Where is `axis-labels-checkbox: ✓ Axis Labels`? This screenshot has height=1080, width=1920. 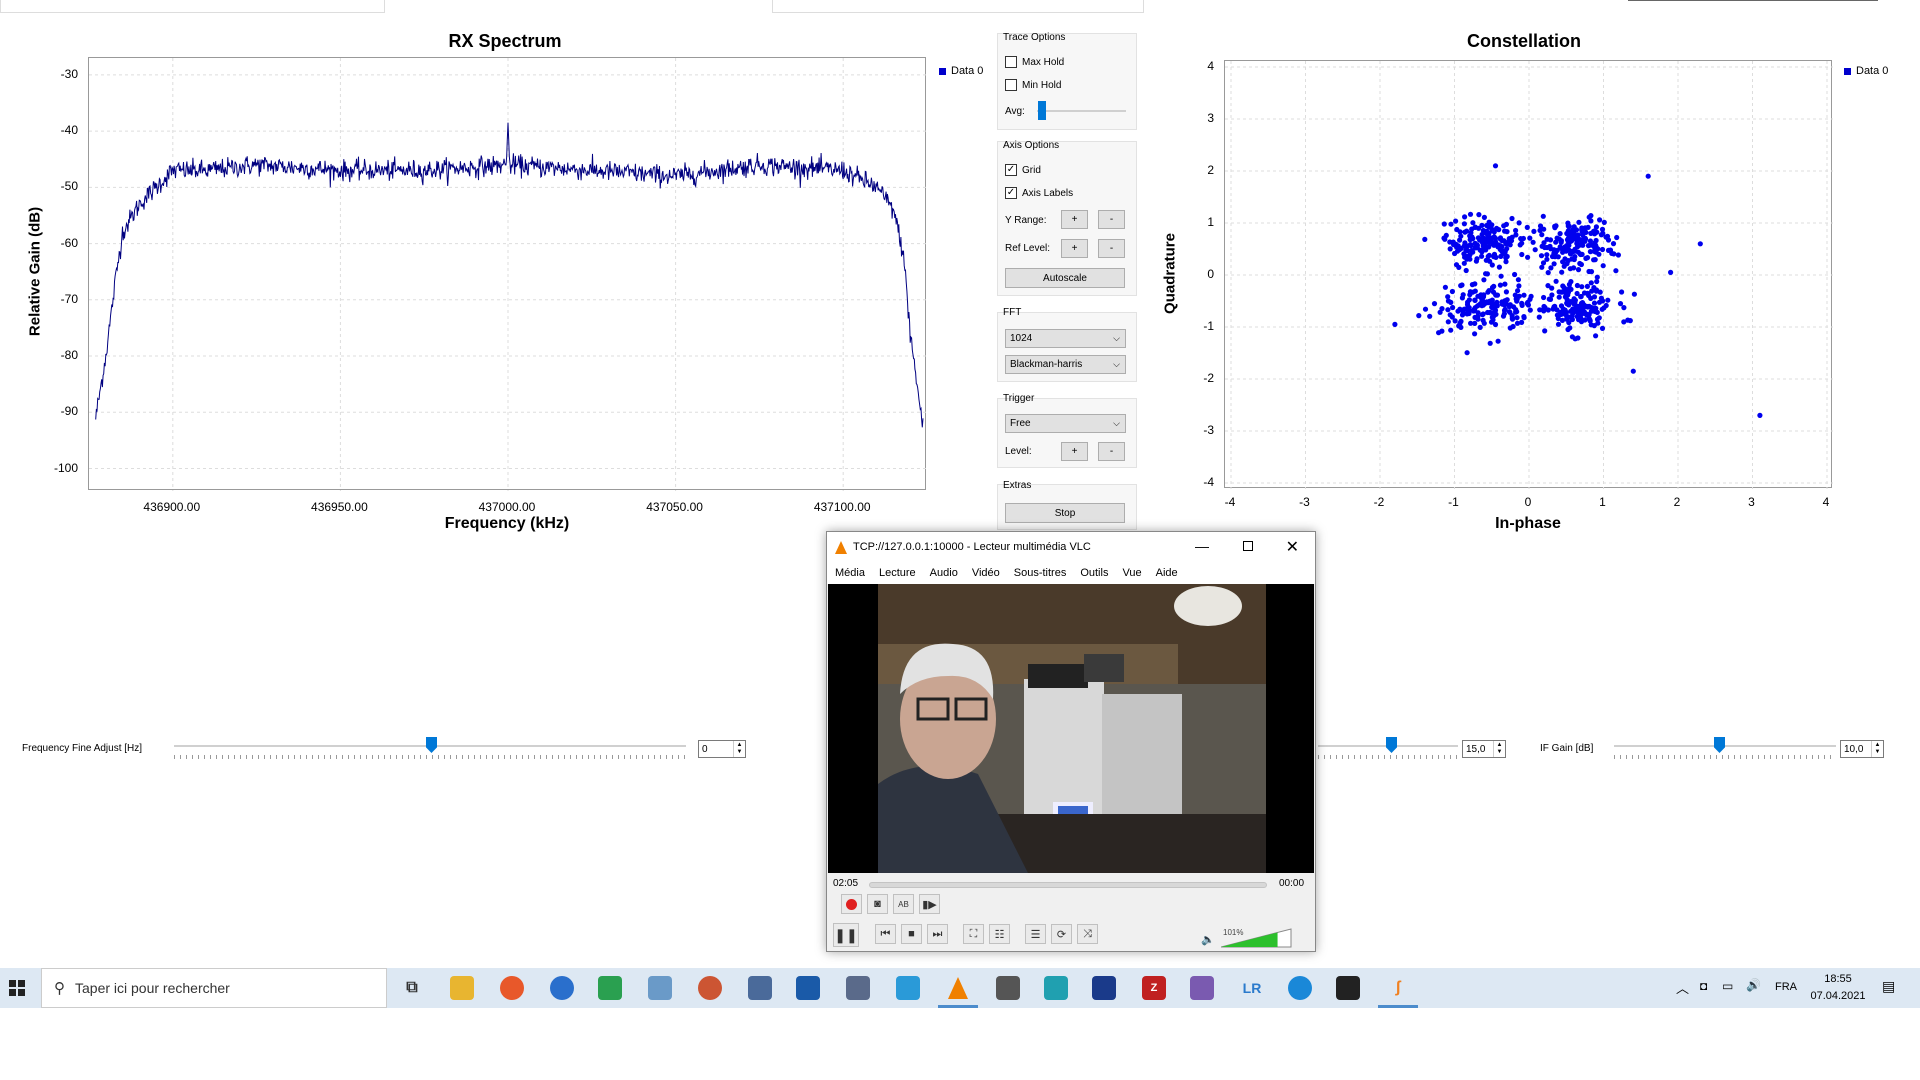 axis-labels-checkbox: ✓ Axis Labels is located at coordinates (1039, 193).